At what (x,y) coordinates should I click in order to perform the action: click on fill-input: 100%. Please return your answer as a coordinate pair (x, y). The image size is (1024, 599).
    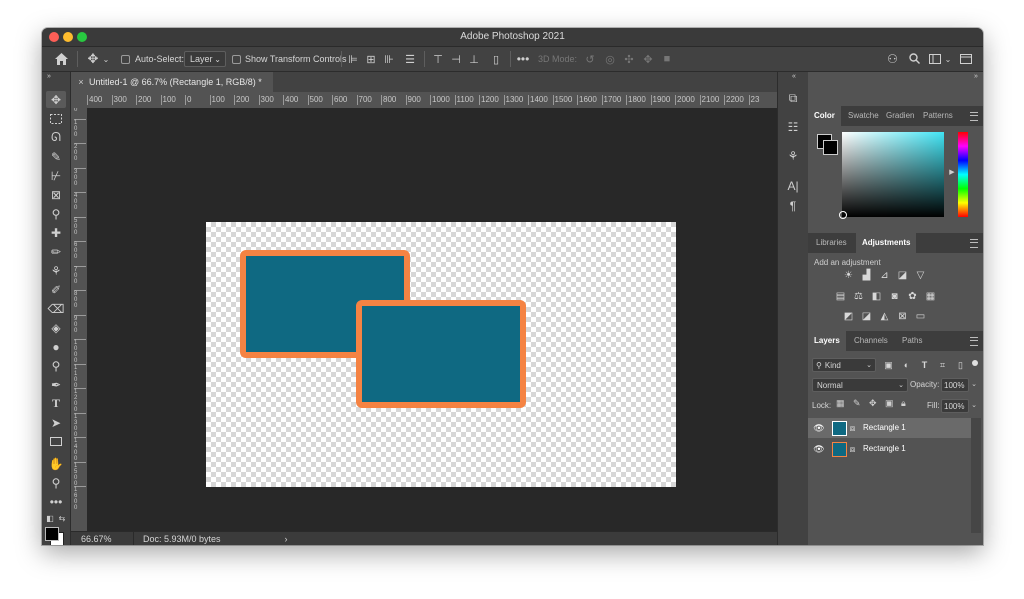
    Looking at the image, I should click on (955, 406).